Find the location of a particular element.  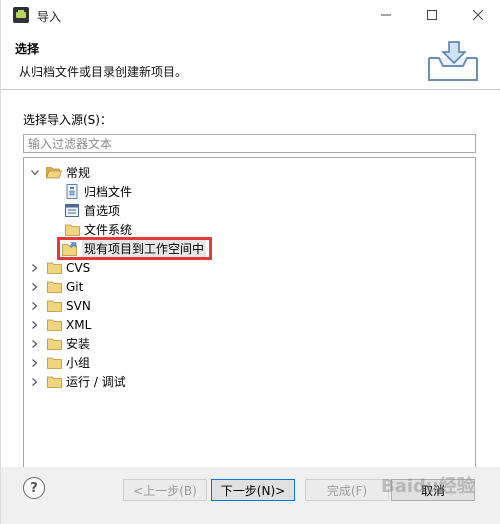

tree-item-label: 文件系统 is located at coordinates (108, 230).